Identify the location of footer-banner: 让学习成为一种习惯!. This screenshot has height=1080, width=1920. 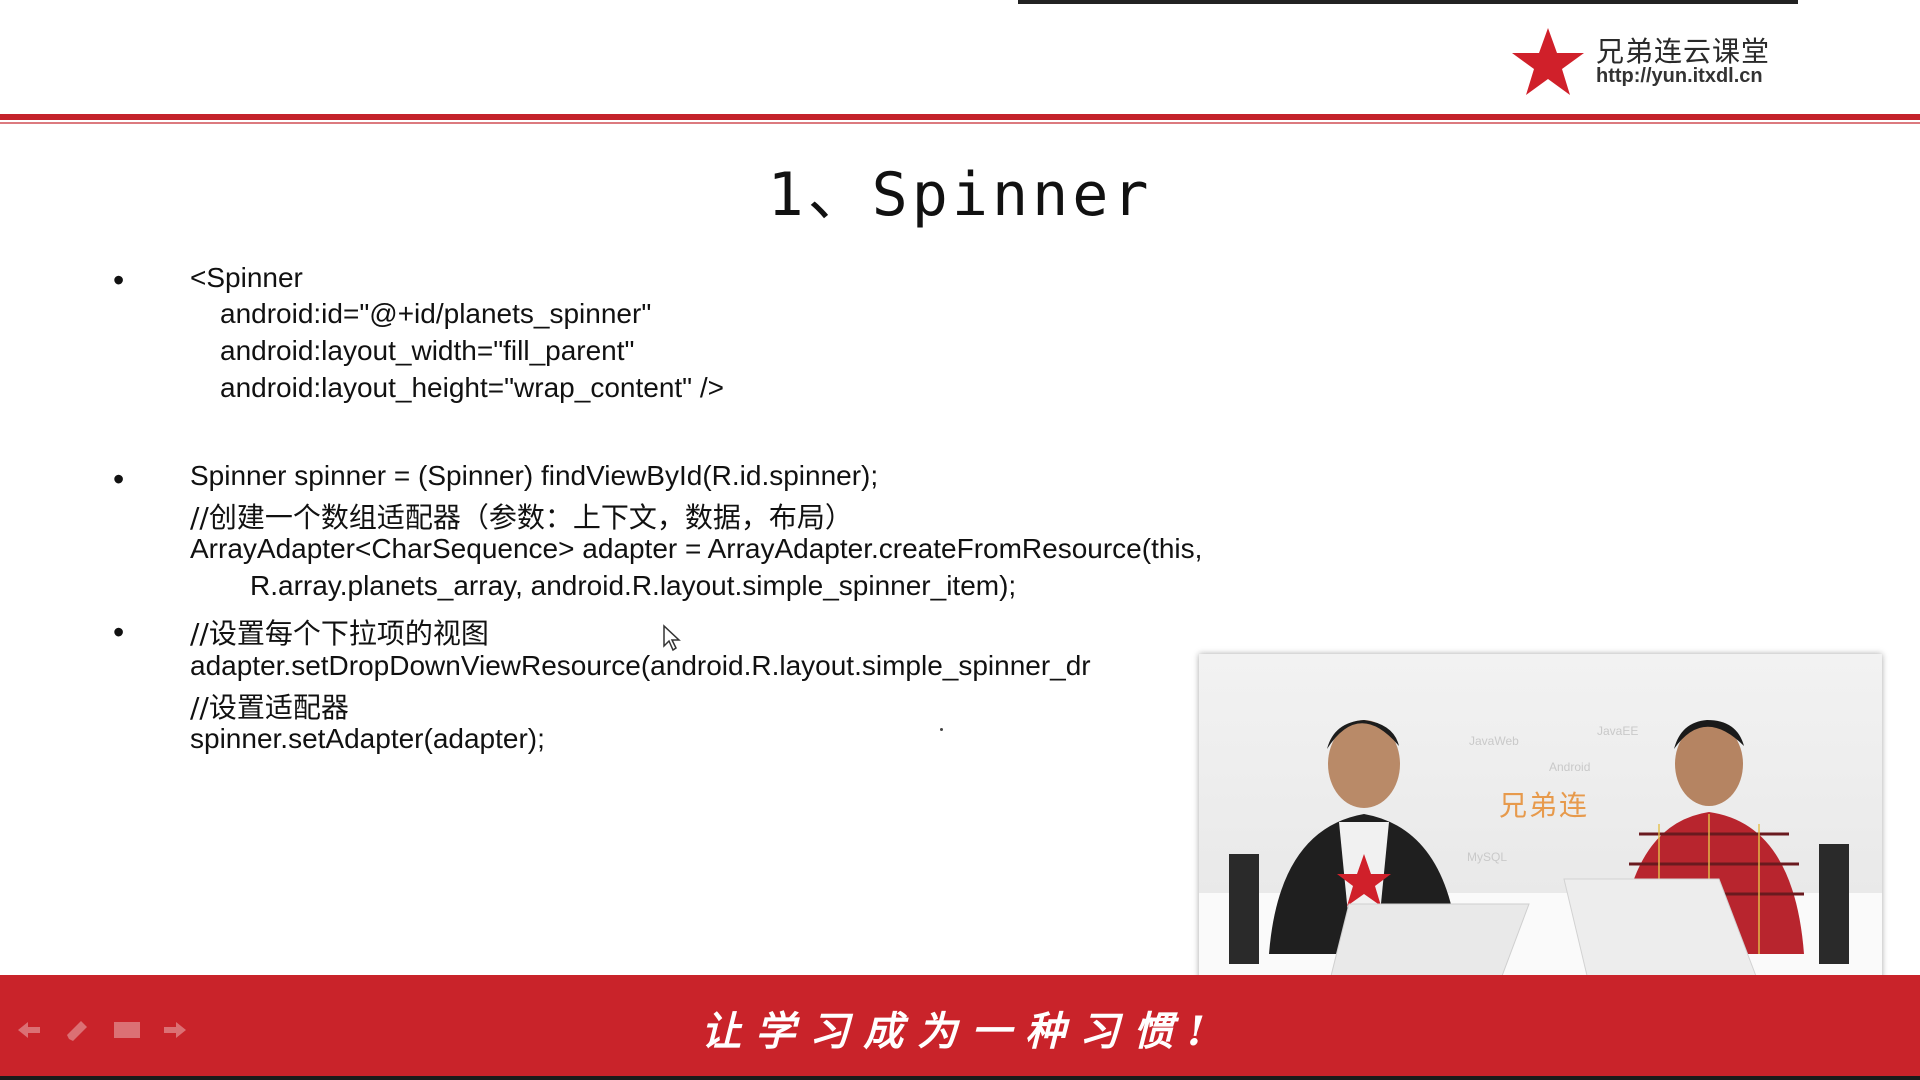
(960, 1027).